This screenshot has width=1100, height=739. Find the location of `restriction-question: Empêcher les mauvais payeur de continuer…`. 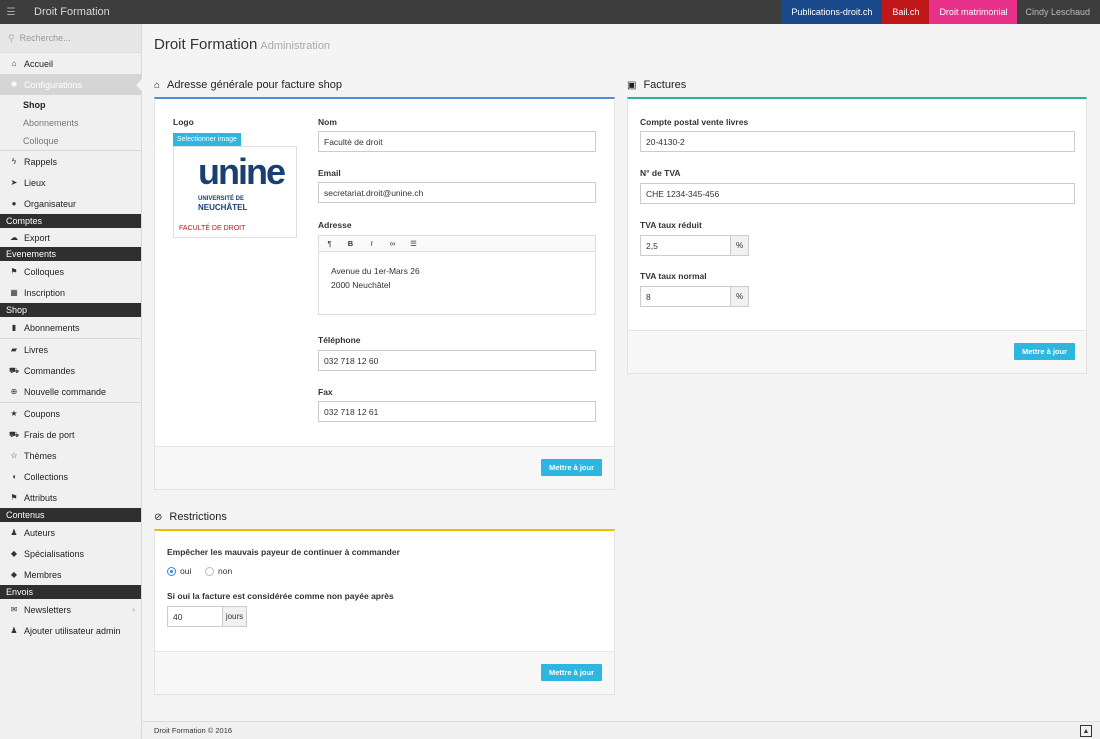

restriction-question: Empêcher les mauvais payeur de continuer… is located at coordinates (283, 552).